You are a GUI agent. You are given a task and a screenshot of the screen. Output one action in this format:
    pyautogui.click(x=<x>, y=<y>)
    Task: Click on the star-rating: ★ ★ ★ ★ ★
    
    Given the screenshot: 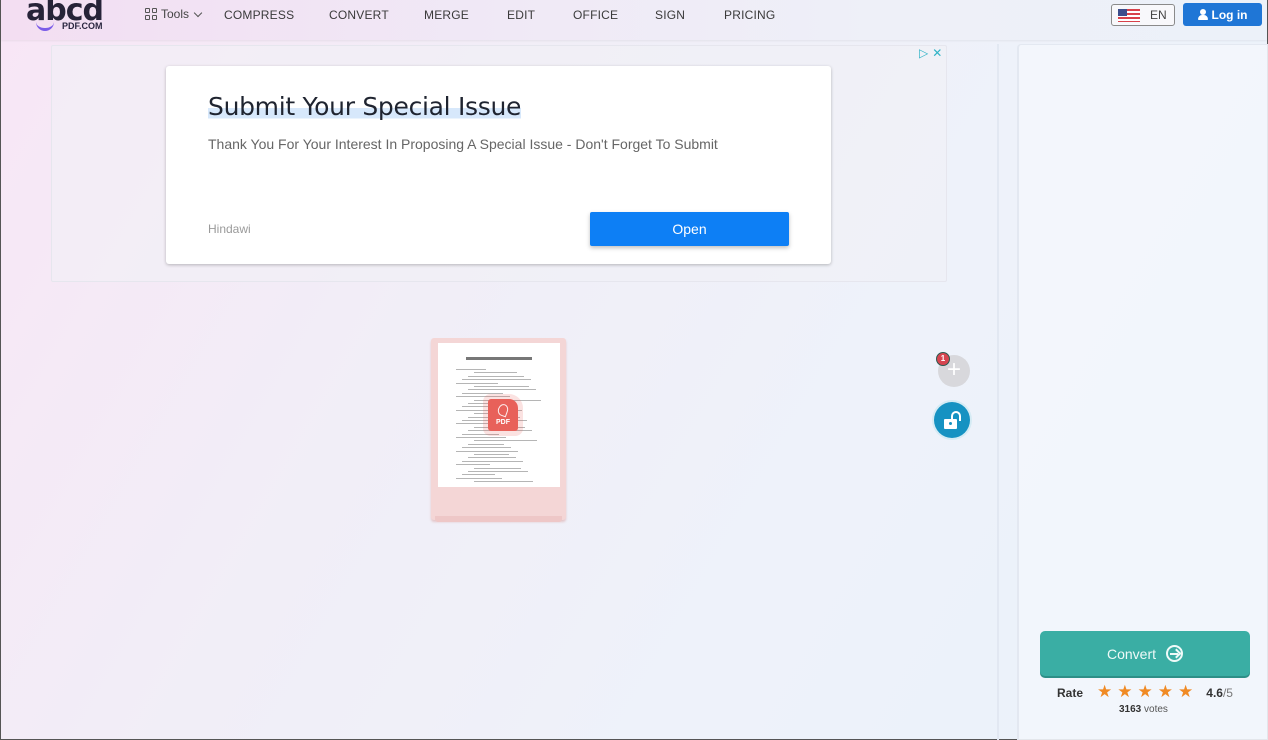 What is the action you would take?
    pyautogui.click(x=1147, y=691)
    